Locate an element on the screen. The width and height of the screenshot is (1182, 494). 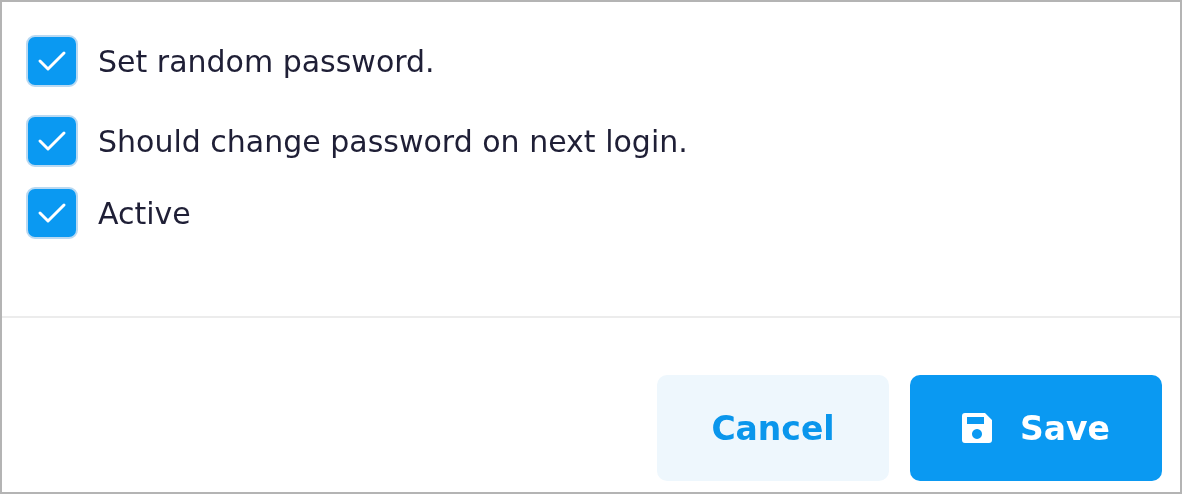
save-button: Save is located at coordinates (1036, 428).